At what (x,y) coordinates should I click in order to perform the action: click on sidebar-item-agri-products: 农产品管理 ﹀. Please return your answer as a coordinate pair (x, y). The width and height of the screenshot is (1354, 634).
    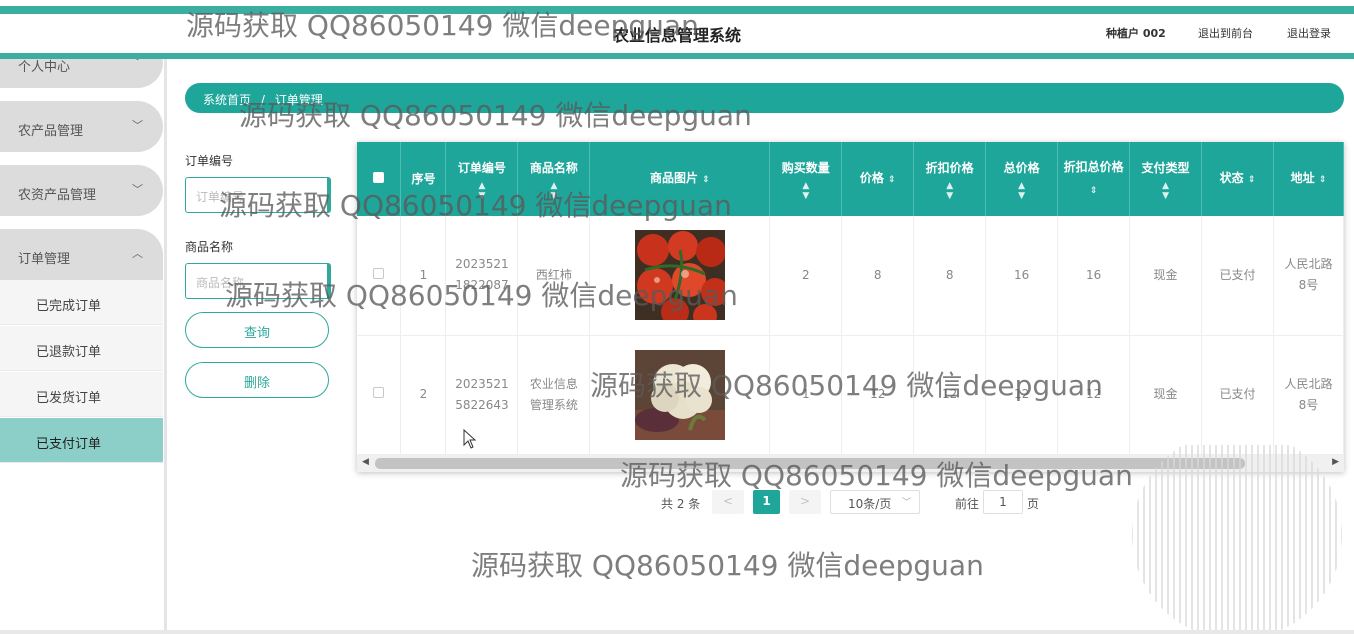
    Looking at the image, I should click on (81, 126).